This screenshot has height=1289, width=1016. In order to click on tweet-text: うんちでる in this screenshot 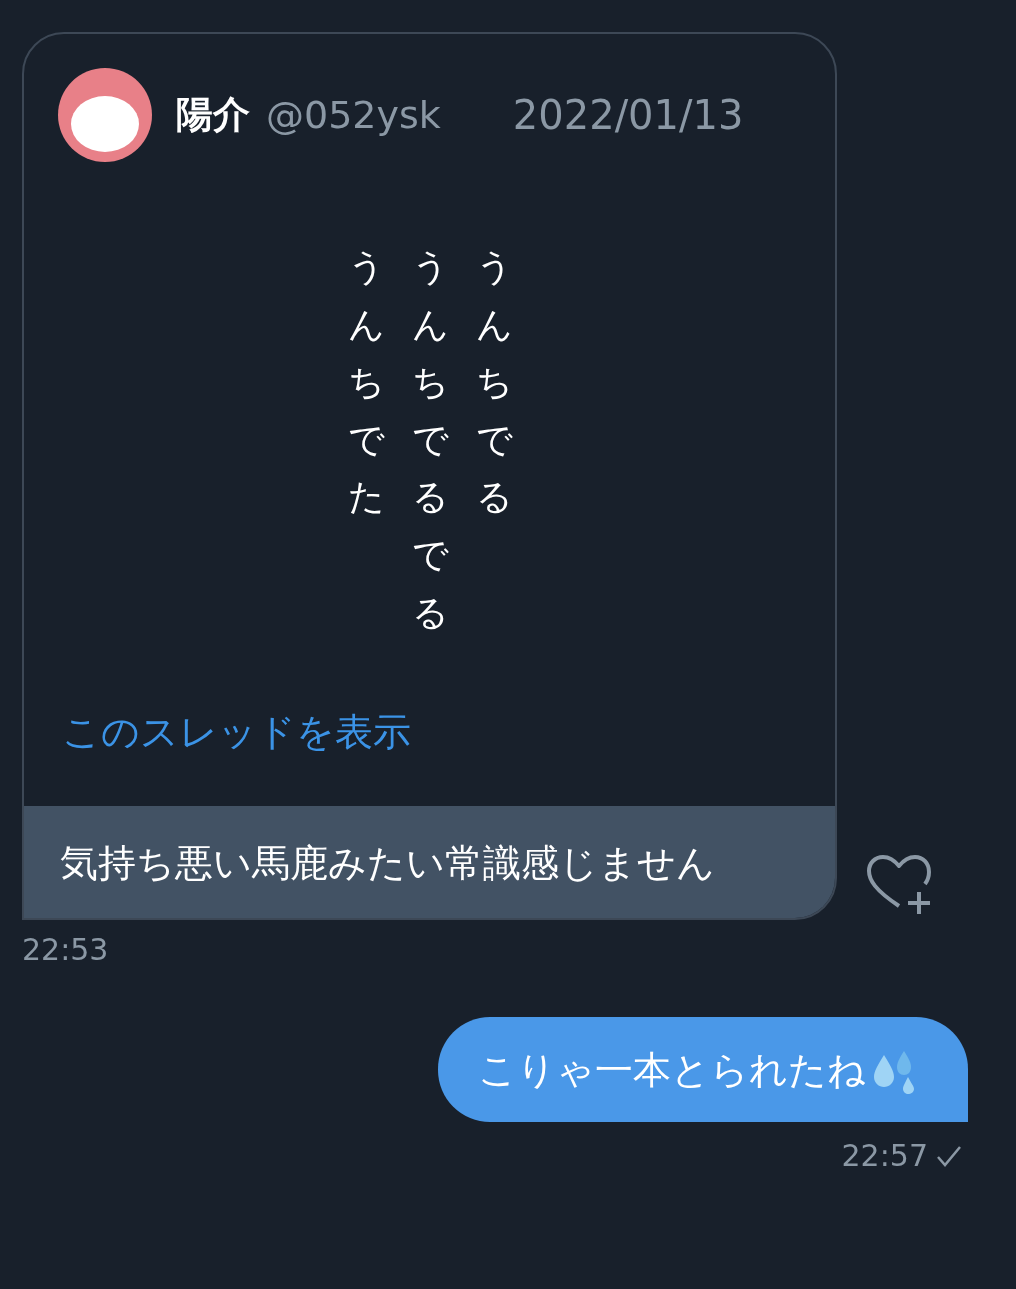, I will do `click(494, 382)`.